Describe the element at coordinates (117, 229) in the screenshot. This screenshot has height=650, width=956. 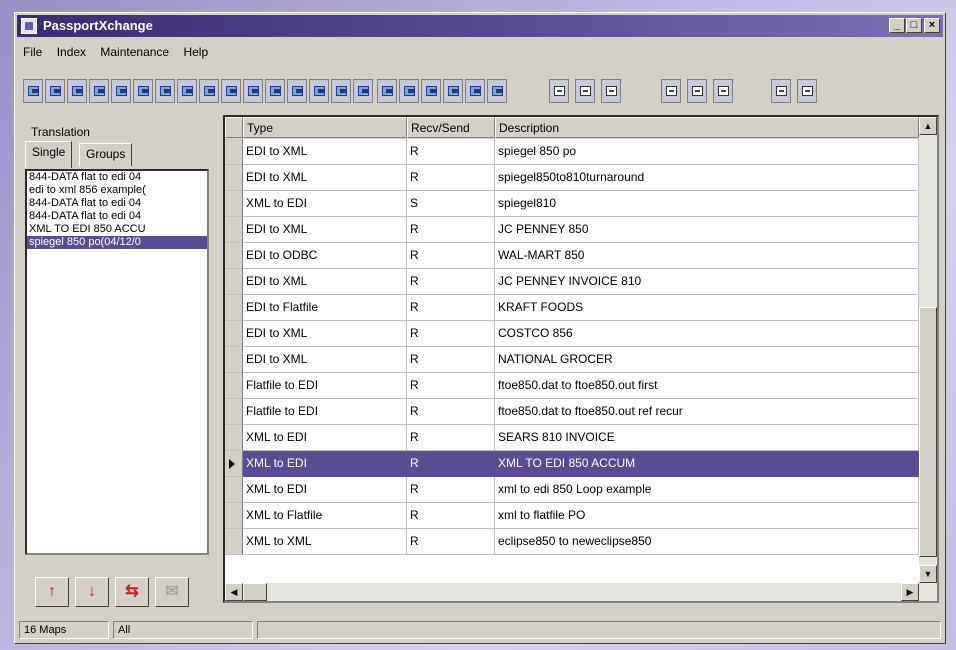
I see `list-item: XML TO EDI 850 ACCU` at that location.